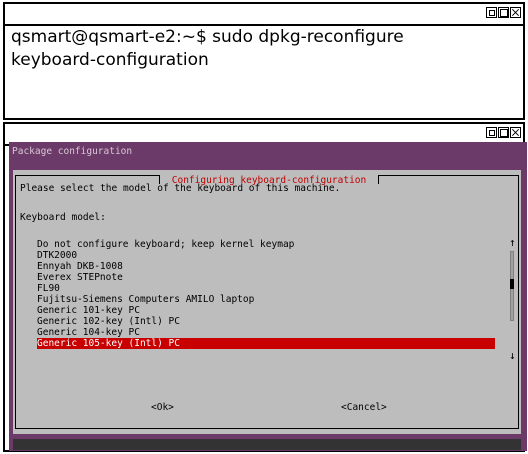  I want to click on ok-button: <Ok>, so click(162, 407).